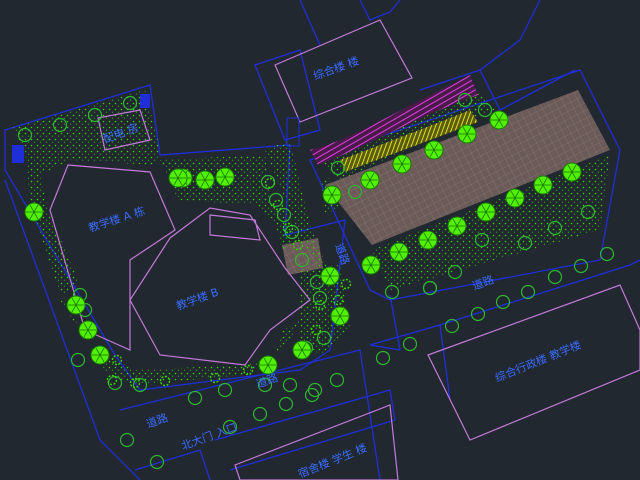  What do you see at coordinates (117, 218) in the screenshot?
I see `label-main-building-1: 教学楼 A 栋` at bounding box center [117, 218].